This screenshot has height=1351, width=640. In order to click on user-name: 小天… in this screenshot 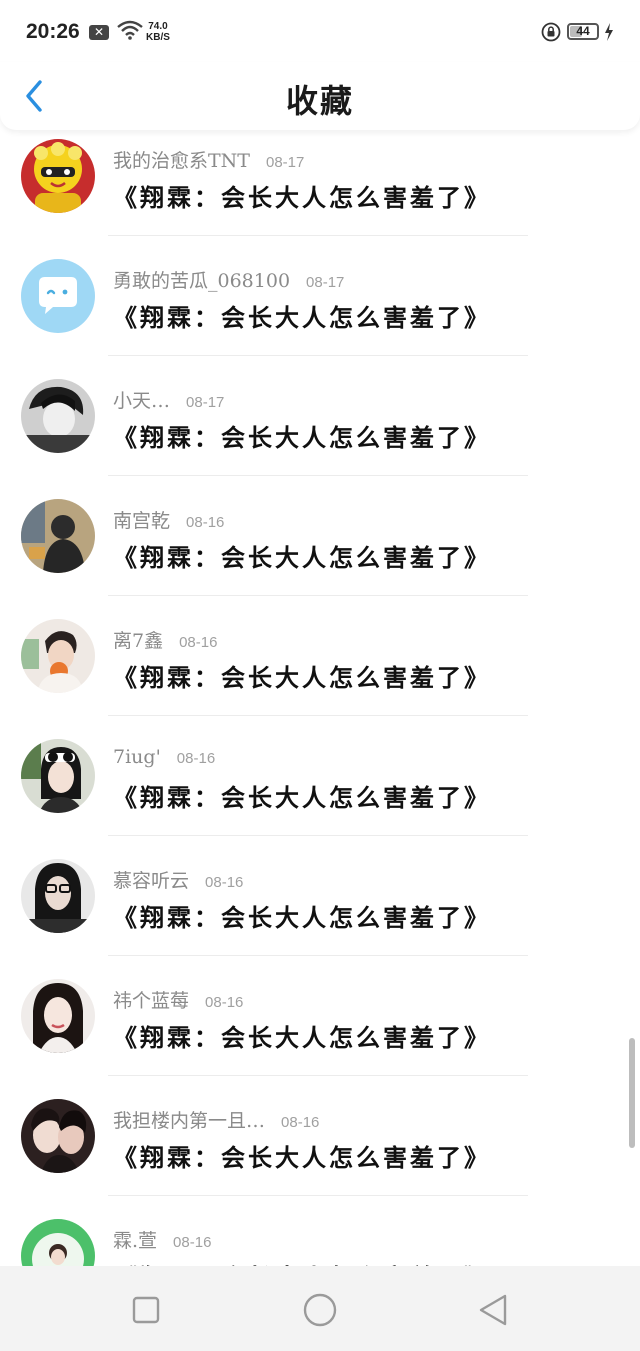, I will do `click(142, 401)`.